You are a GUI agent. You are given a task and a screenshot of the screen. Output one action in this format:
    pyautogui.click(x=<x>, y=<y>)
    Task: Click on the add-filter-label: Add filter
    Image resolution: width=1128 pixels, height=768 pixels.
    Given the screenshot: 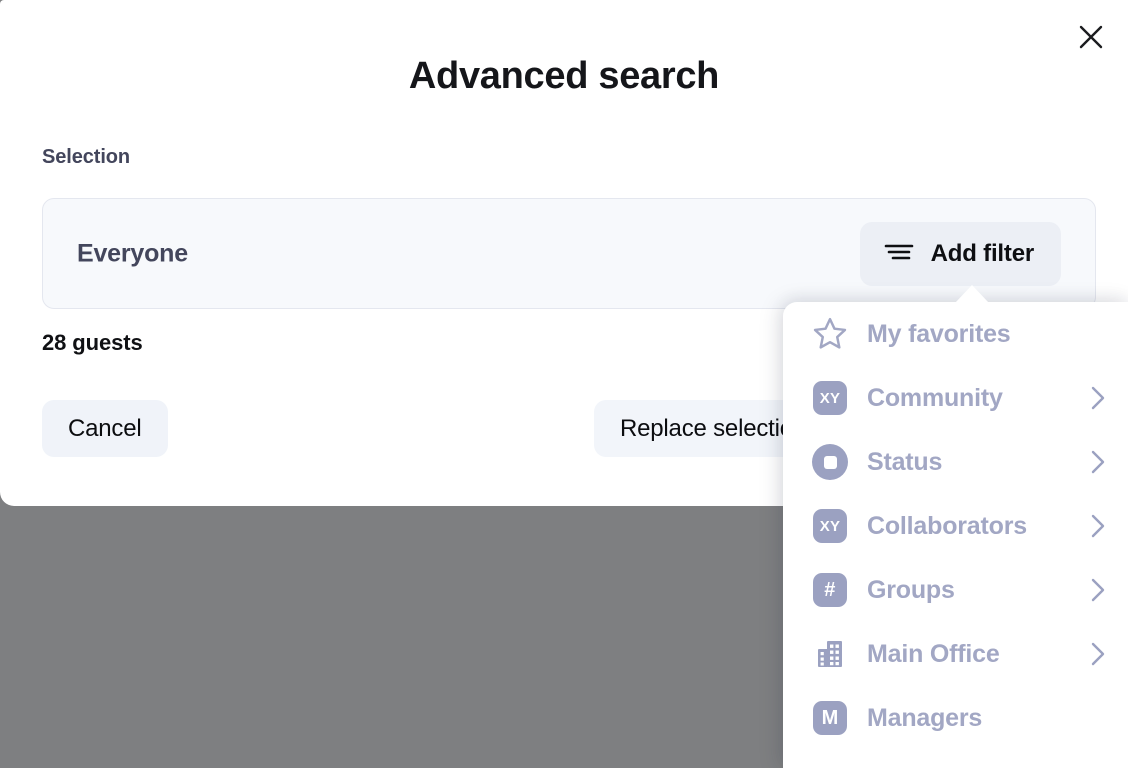 What is the action you would take?
    pyautogui.click(x=982, y=253)
    